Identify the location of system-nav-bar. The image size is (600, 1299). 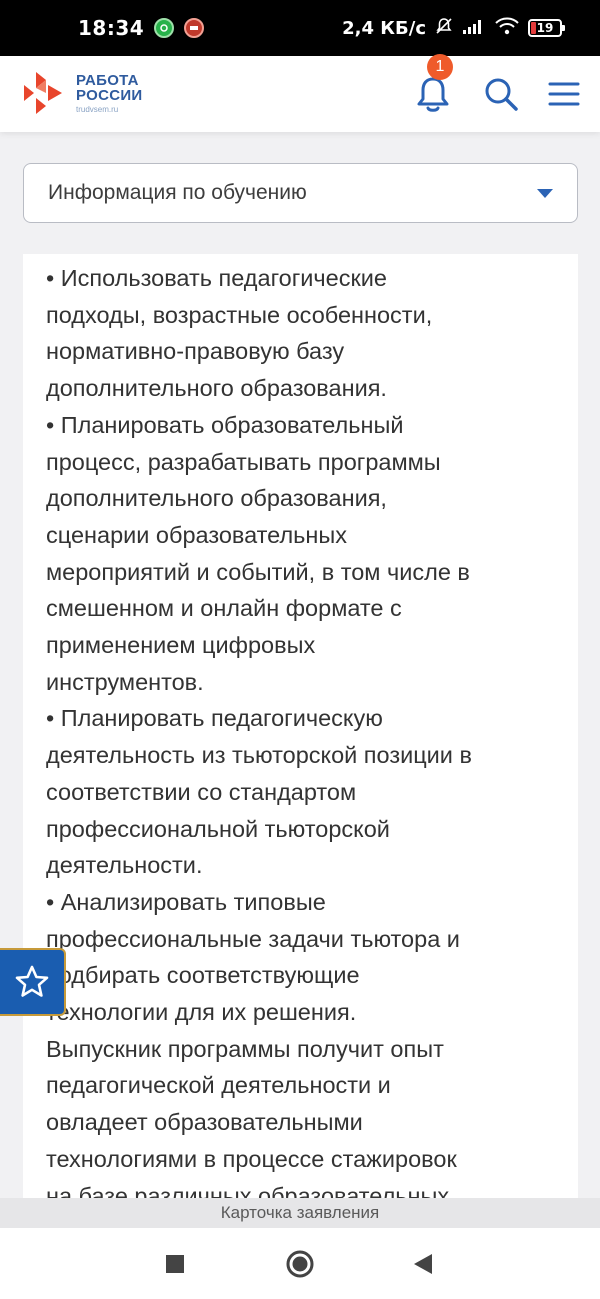
(300, 1263).